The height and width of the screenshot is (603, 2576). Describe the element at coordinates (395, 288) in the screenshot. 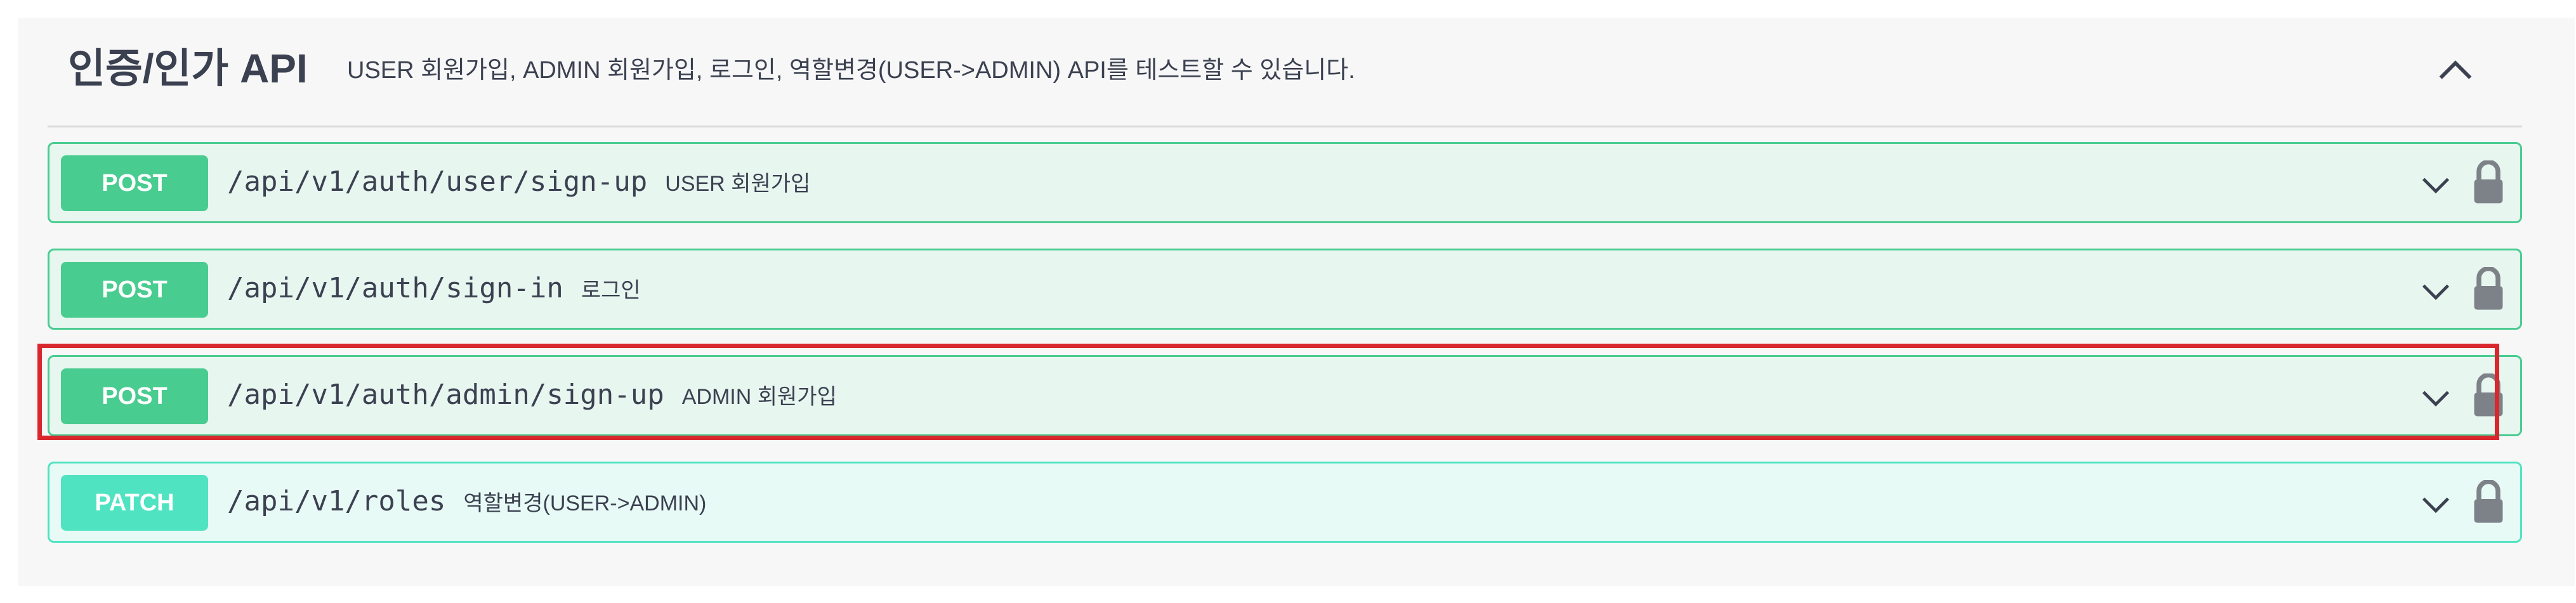

I see `path-text: /api/v1/auth/sign-in` at that location.